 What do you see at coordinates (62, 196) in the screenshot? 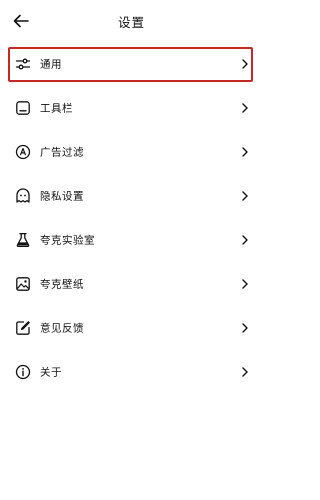
I see `settings-item-label: 隐私设置` at bounding box center [62, 196].